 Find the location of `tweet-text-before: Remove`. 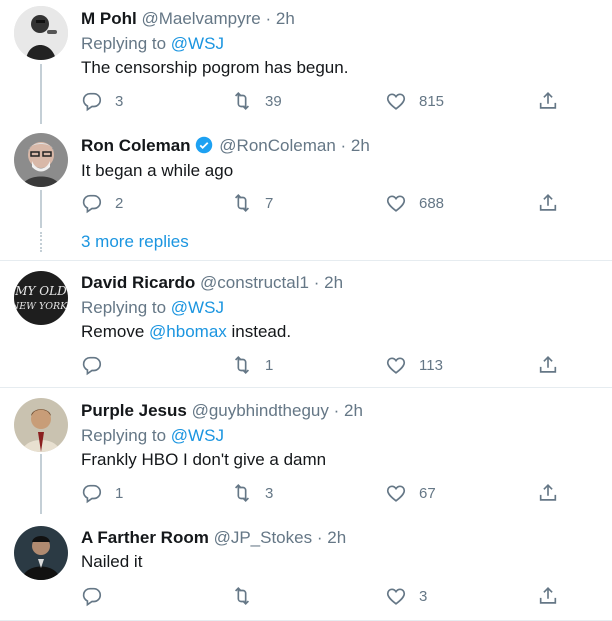

tweet-text-before: Remove is located at coordinates (115, 331).